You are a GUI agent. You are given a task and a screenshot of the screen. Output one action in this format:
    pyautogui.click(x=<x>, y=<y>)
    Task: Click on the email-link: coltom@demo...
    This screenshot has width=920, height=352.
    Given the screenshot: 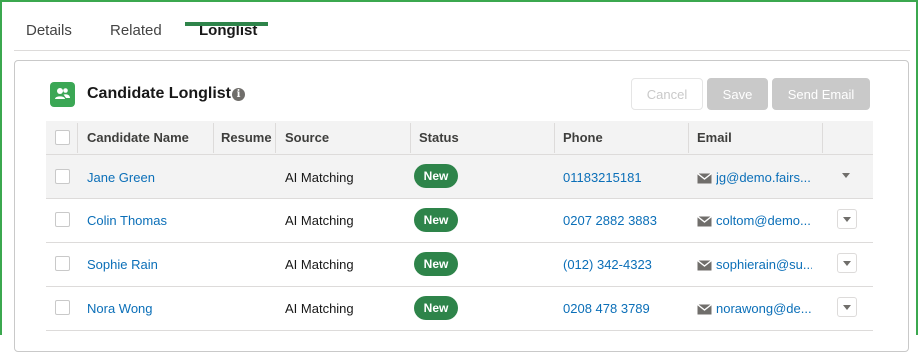 What is the action you would take?
    pyautogui.click(x=764, y=221)
    